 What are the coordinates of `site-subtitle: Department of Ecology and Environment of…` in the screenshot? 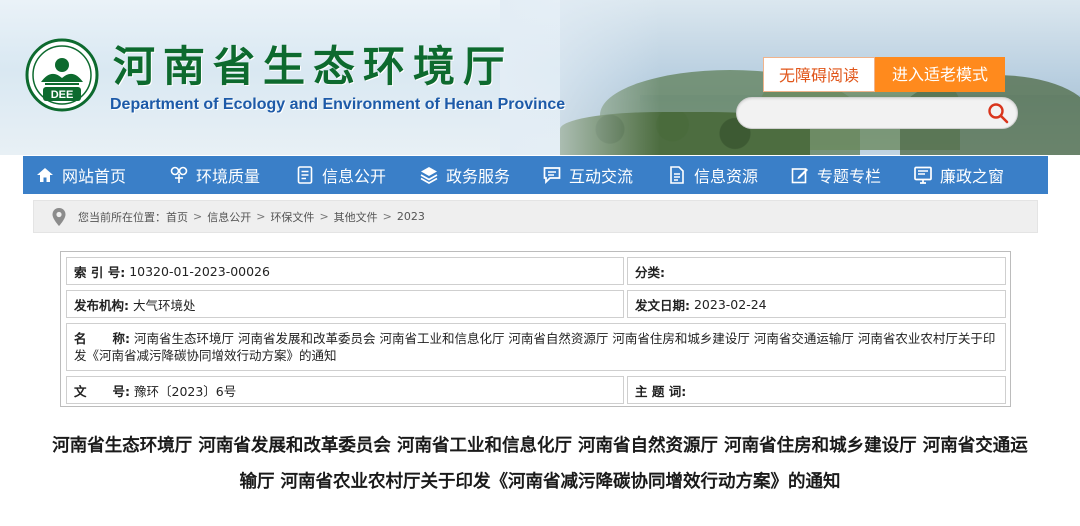 It's located at (338, 104).